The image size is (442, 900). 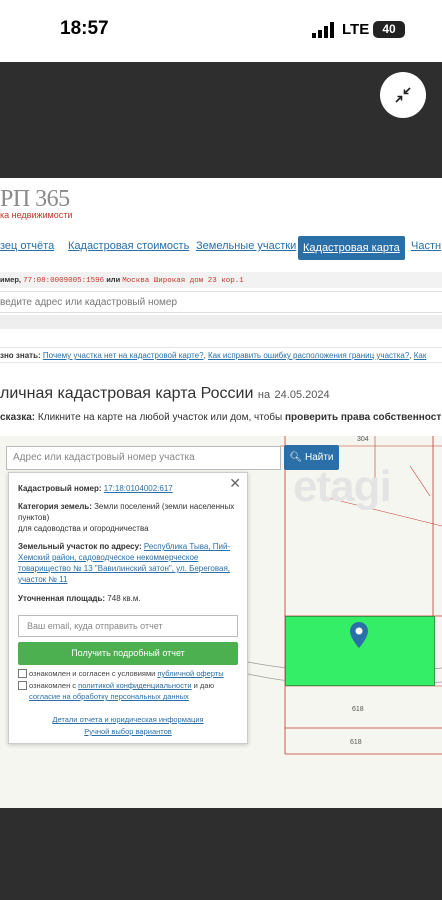 What do you see at coordinates (22, 685) in the screenshot?
I see `privacy-checkbox` at bounding box center [22, 685].